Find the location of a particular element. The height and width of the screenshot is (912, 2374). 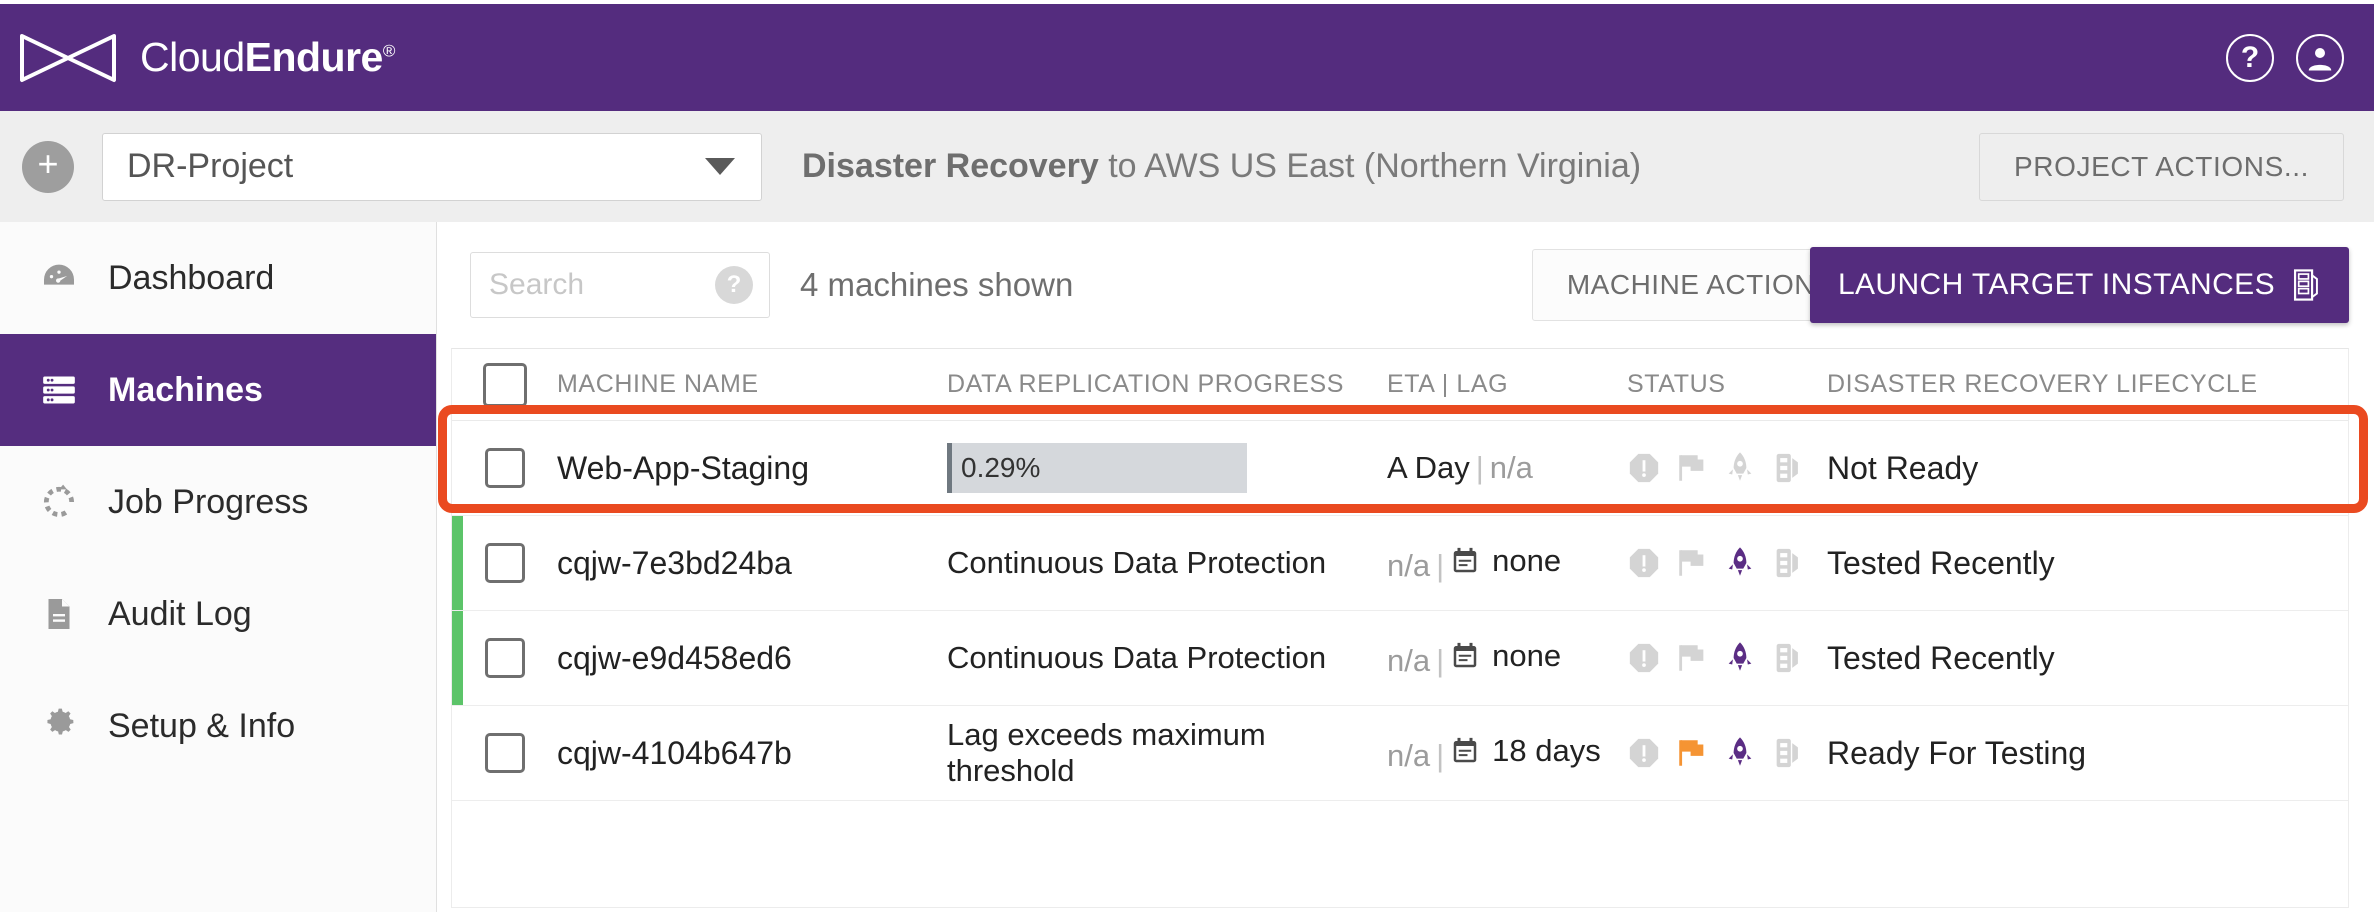

column-header-status: STATUS is located at coordinates (1727, 384).